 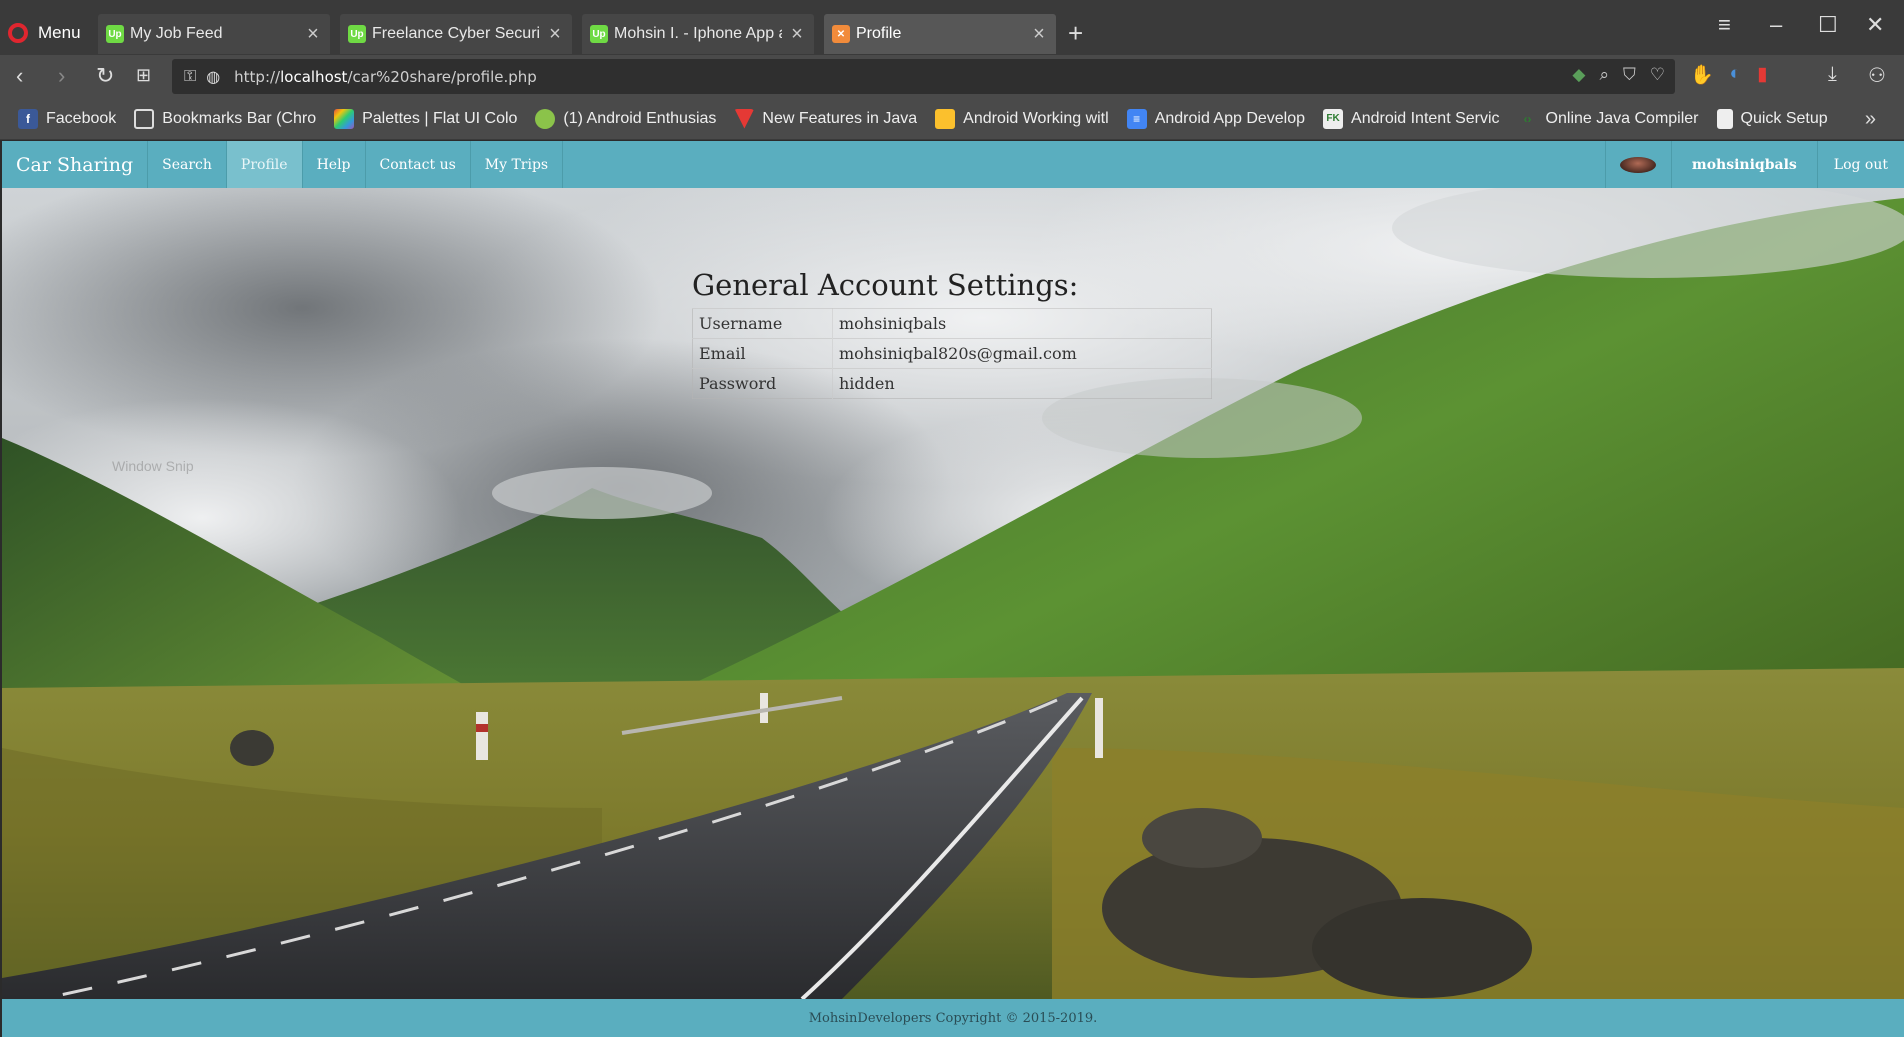 What do you see at coordinates (418, 164) in the screenshot?
I see `nav-contact-us: Contact us` at bounding box center [418, 164].